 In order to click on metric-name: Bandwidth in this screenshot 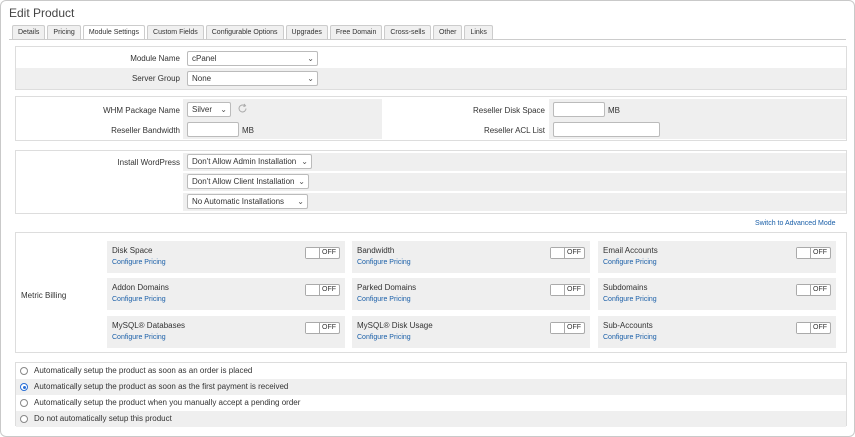, I will do `click(376, 250)`.